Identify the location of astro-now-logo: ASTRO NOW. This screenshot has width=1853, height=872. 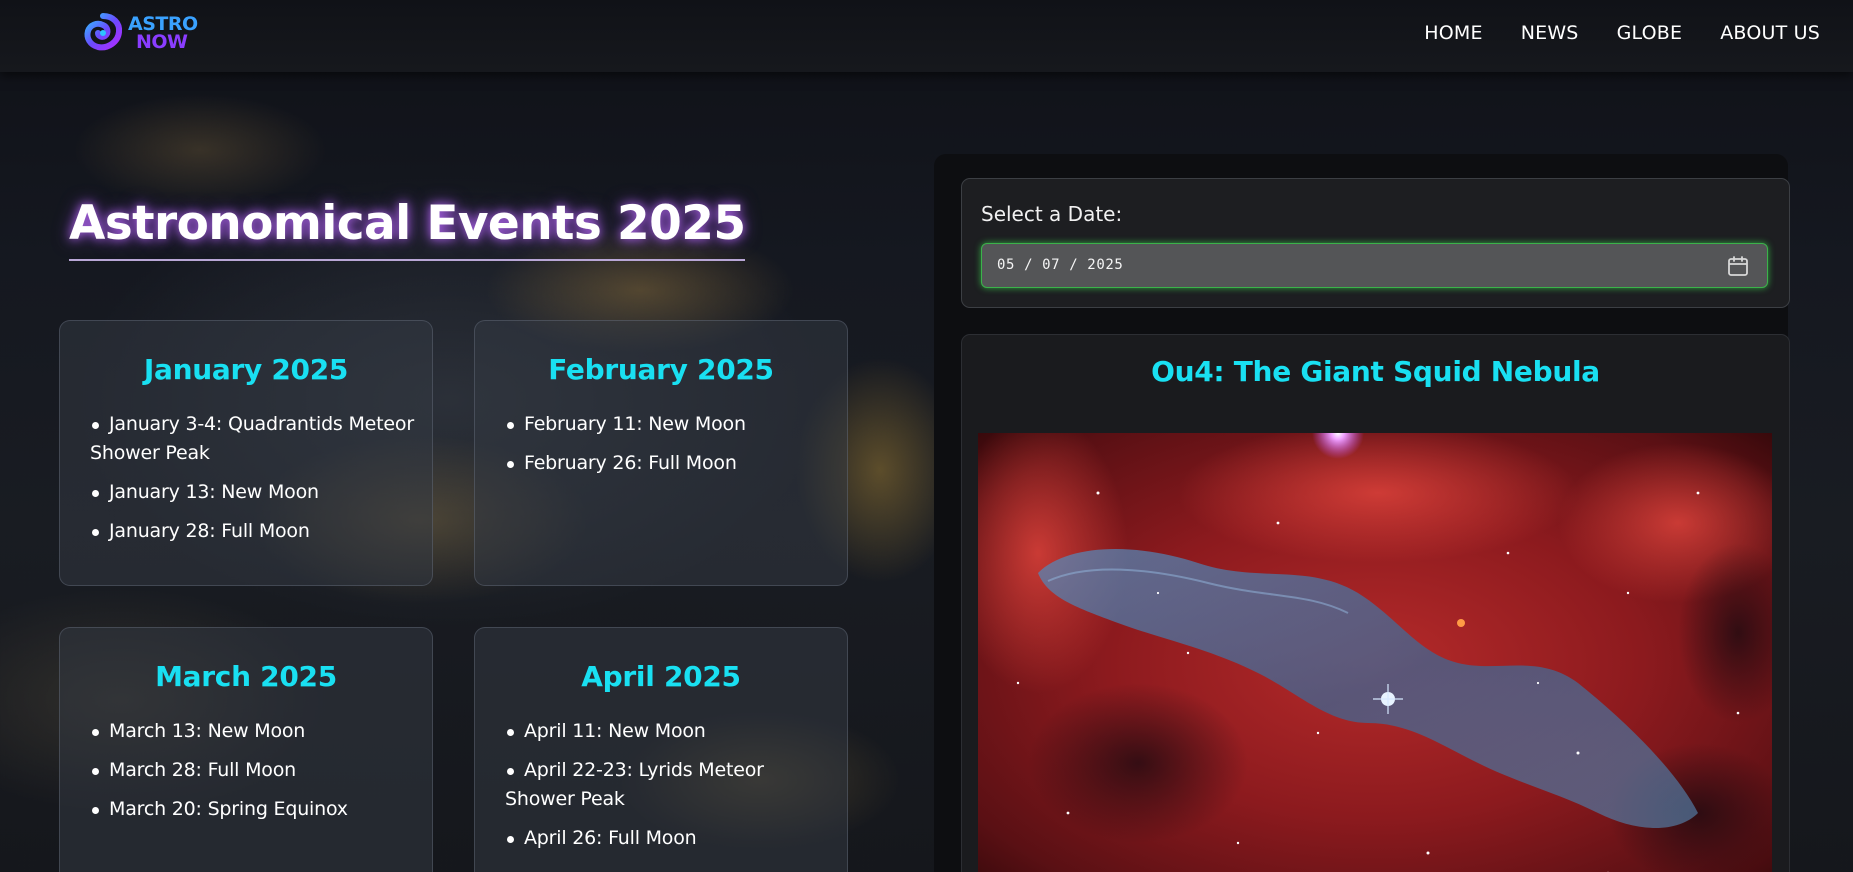
(142, 33).